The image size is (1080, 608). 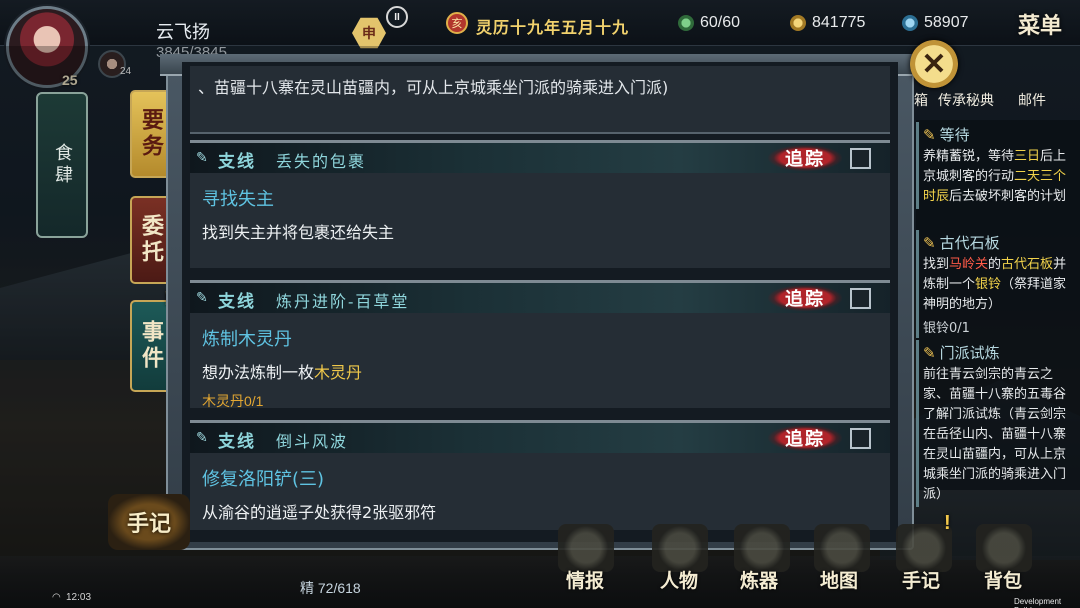 I want to click on quest-header: ✎ 支线 倒斗风波 追踪, so click(x=540, y=438).